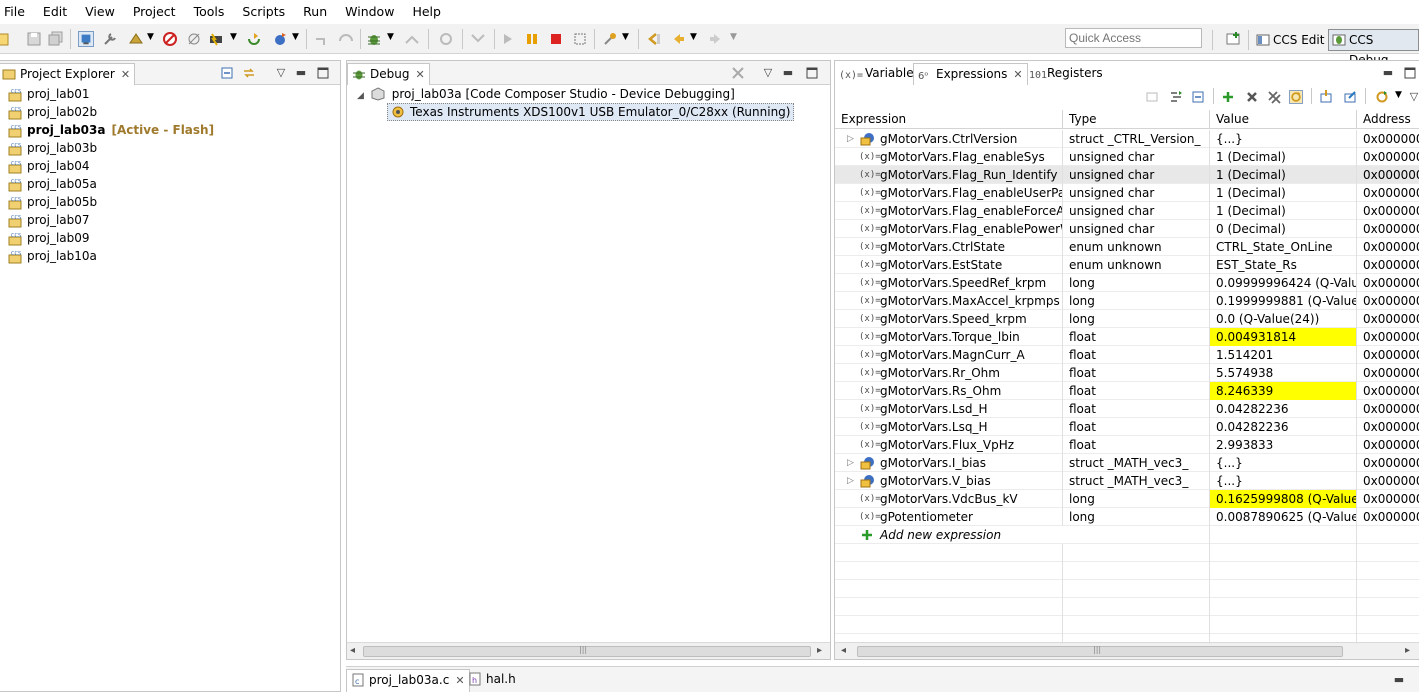 This screenshot has width=1419, height=692. Describe the element at coordinates (1283, 499) in the screenshot. I see `cell-value: 0.1625999808 (Q-Value(24))` at that location.